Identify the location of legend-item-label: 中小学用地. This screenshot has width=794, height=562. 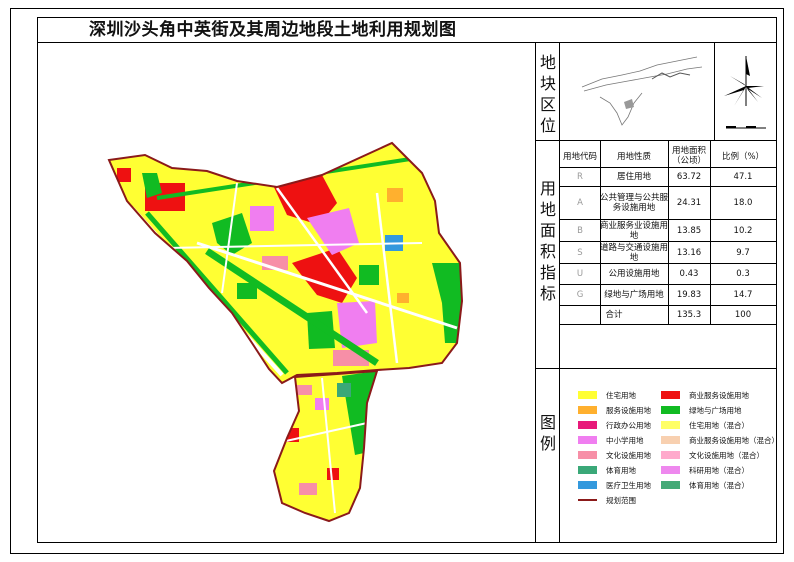
(625, 440).